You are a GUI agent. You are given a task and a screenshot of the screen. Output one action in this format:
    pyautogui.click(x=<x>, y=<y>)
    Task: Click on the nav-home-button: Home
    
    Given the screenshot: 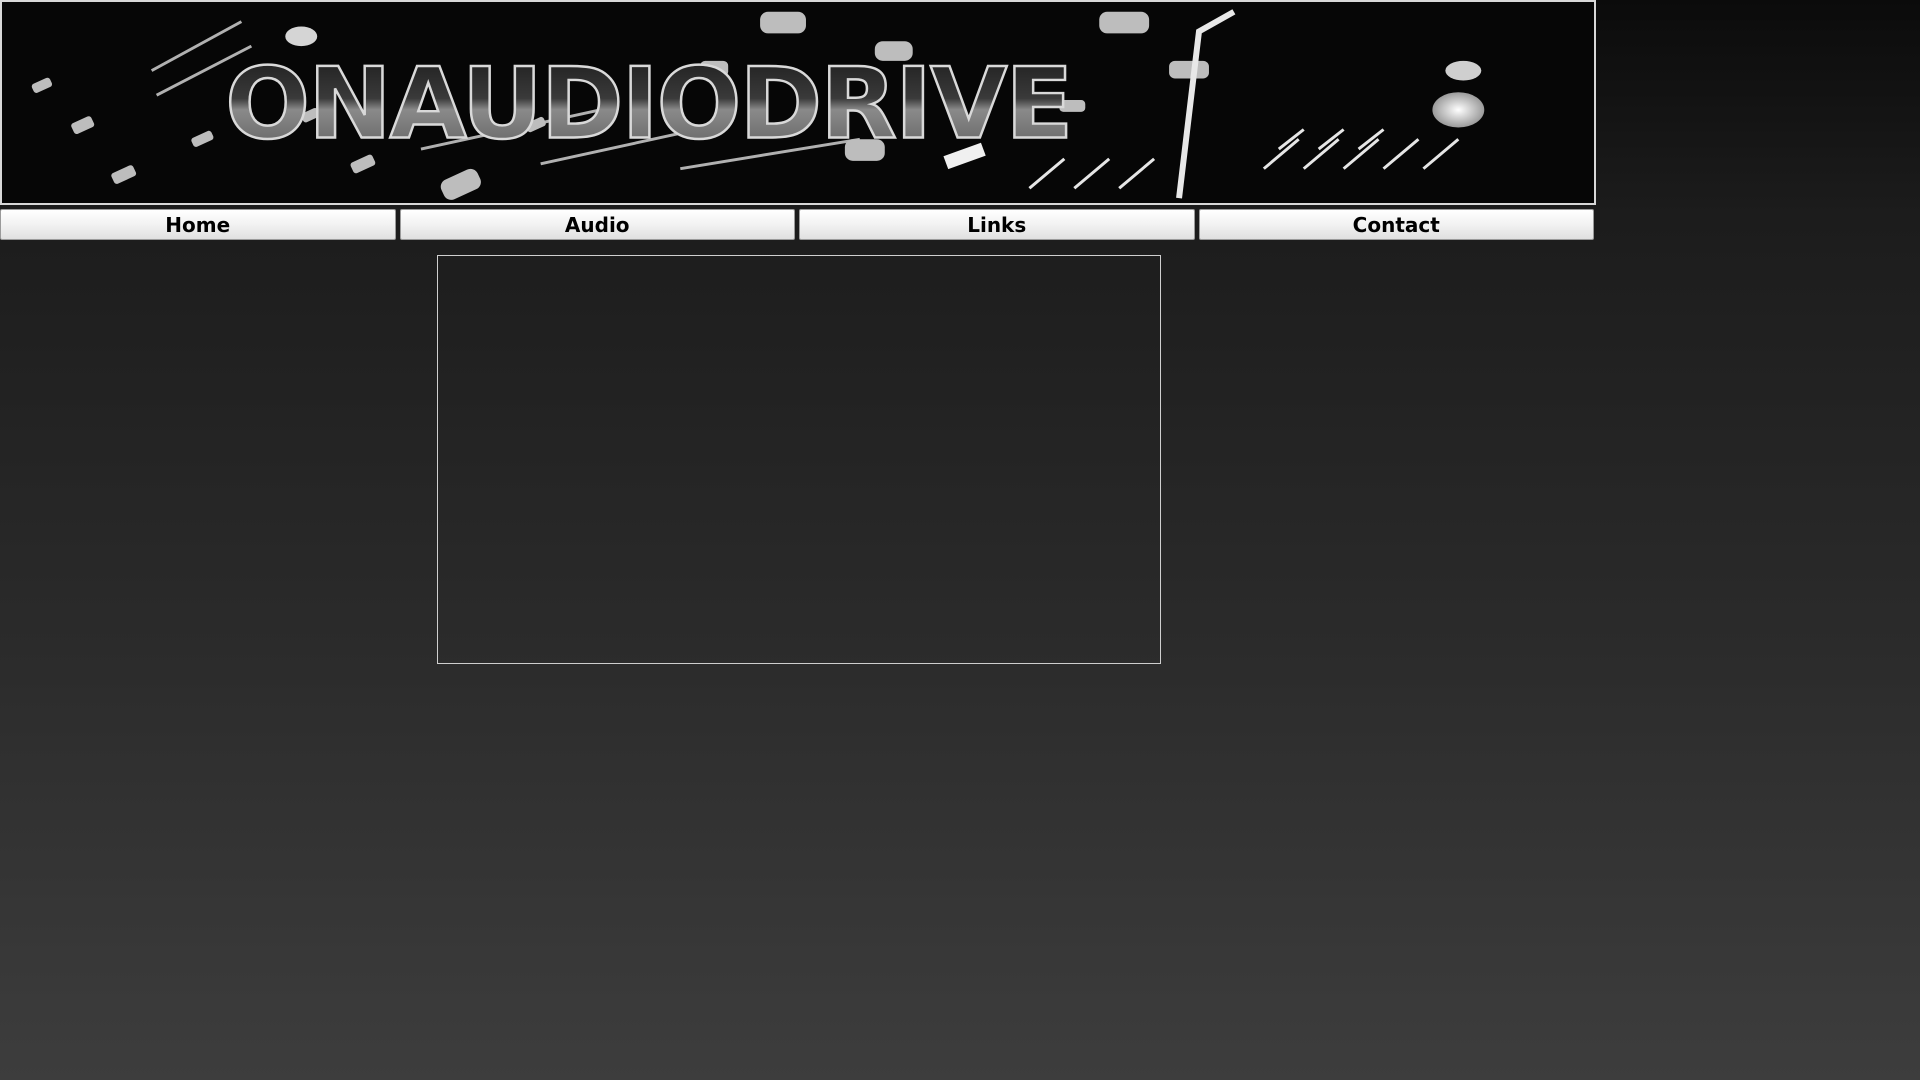 What is the action you would take?
    pyautogui.click(x=198, y=224)
    